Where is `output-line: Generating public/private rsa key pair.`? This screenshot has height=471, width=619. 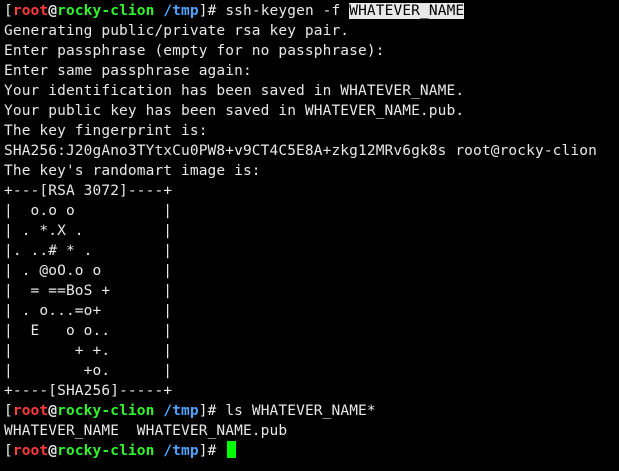
output-line: Generating public/private rsa key pair. is located at coordinates (177, 31).